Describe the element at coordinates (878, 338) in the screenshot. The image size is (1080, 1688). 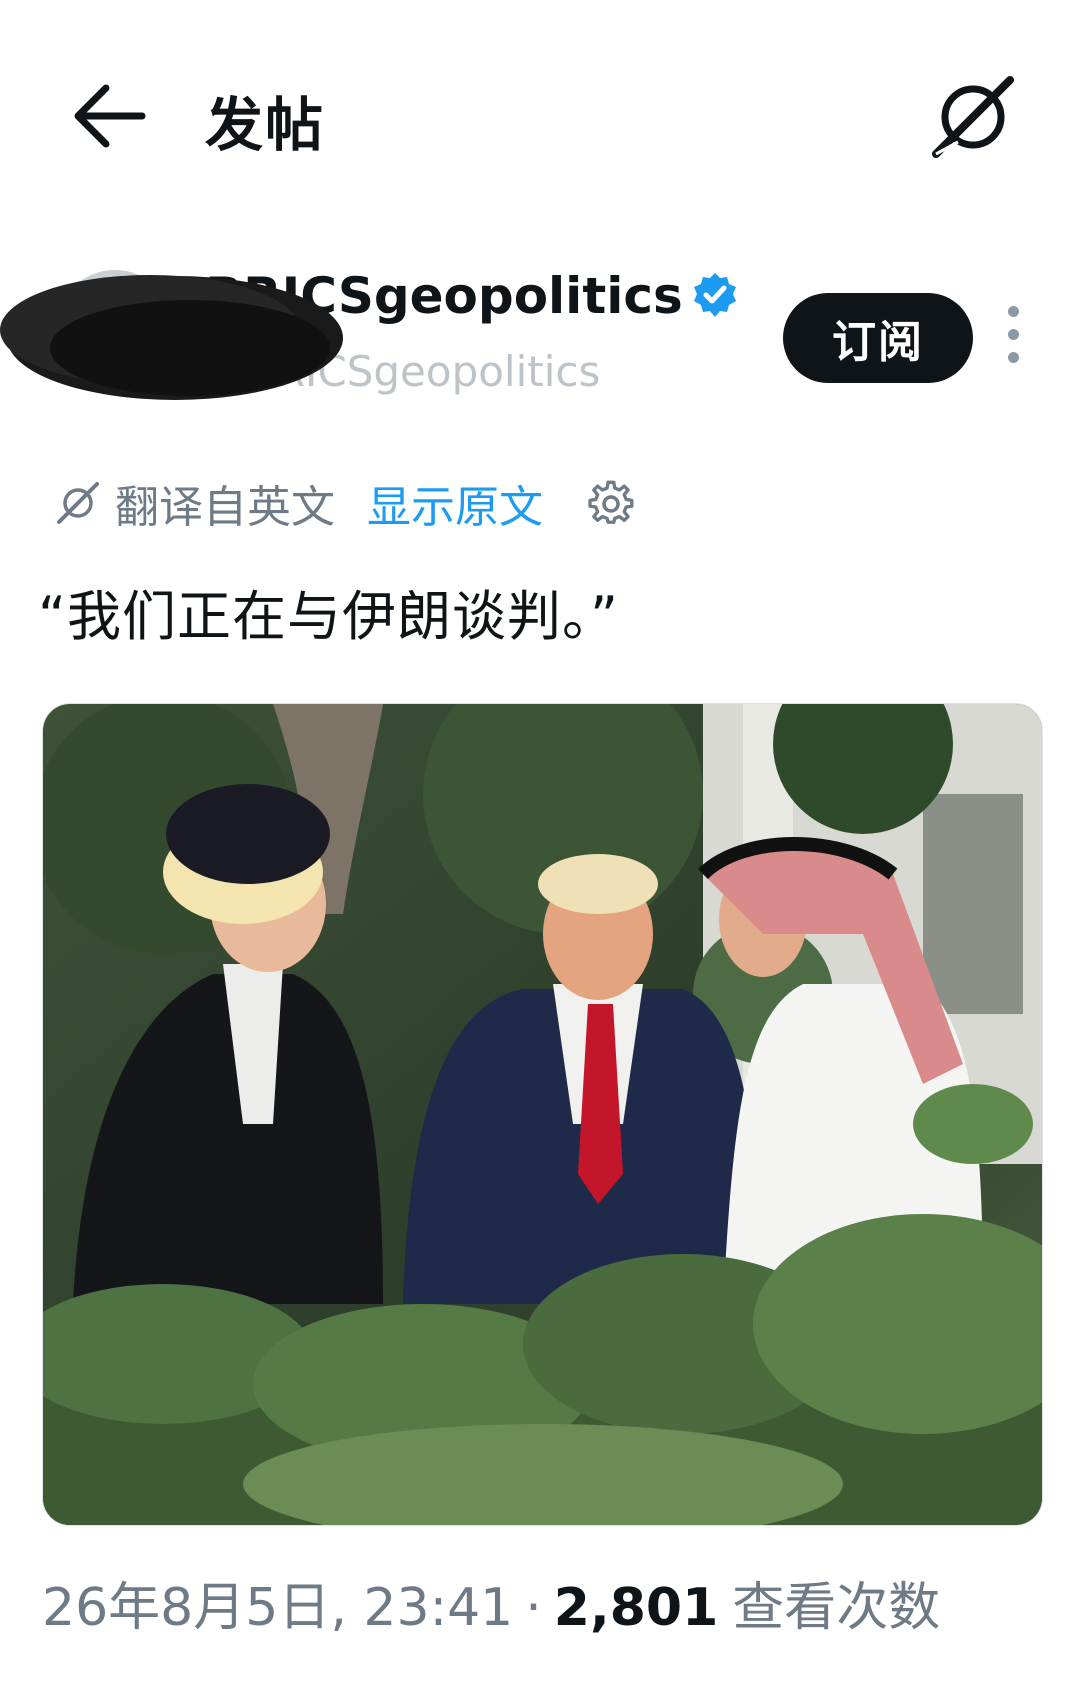
I see `subscribe-button: 订阅` at that location.